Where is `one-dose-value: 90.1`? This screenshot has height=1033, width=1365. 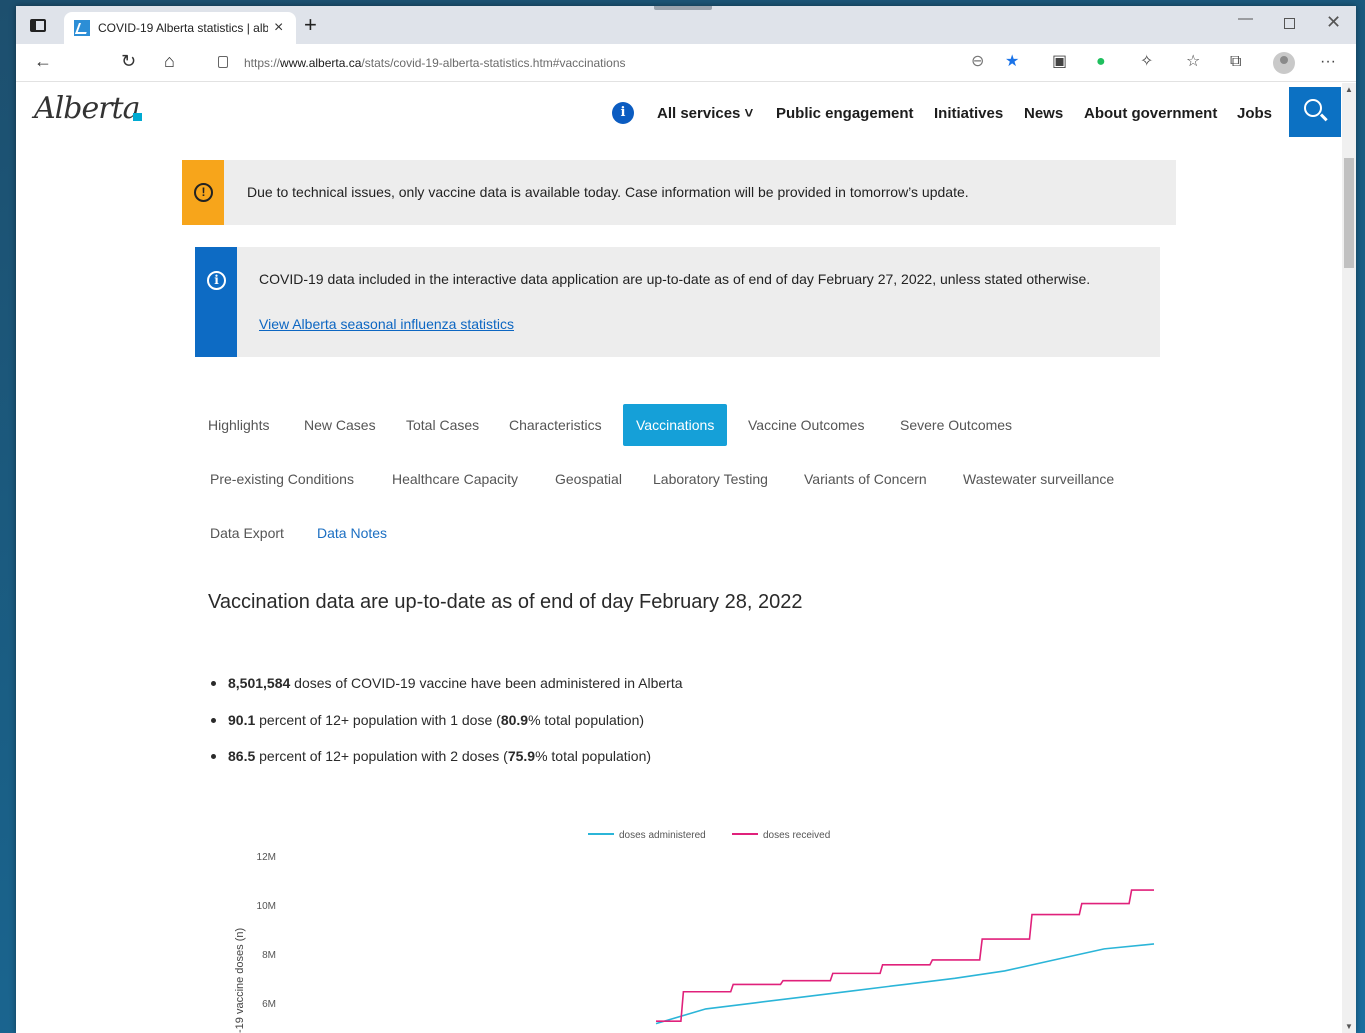 one-dose-value: 90.1 is located at coordinates (242, 720).